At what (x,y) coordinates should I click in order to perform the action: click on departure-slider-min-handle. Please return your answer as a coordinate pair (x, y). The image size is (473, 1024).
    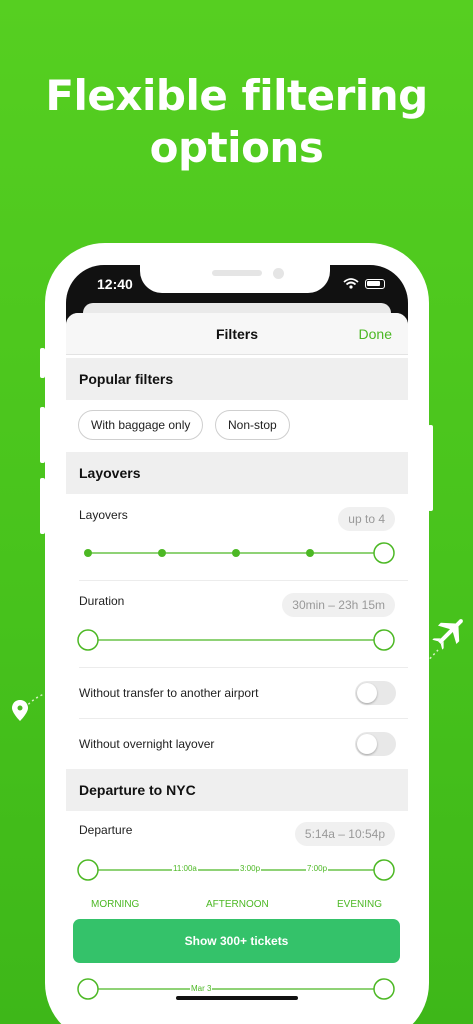
    Looking at the image, I should click on (88, 870).